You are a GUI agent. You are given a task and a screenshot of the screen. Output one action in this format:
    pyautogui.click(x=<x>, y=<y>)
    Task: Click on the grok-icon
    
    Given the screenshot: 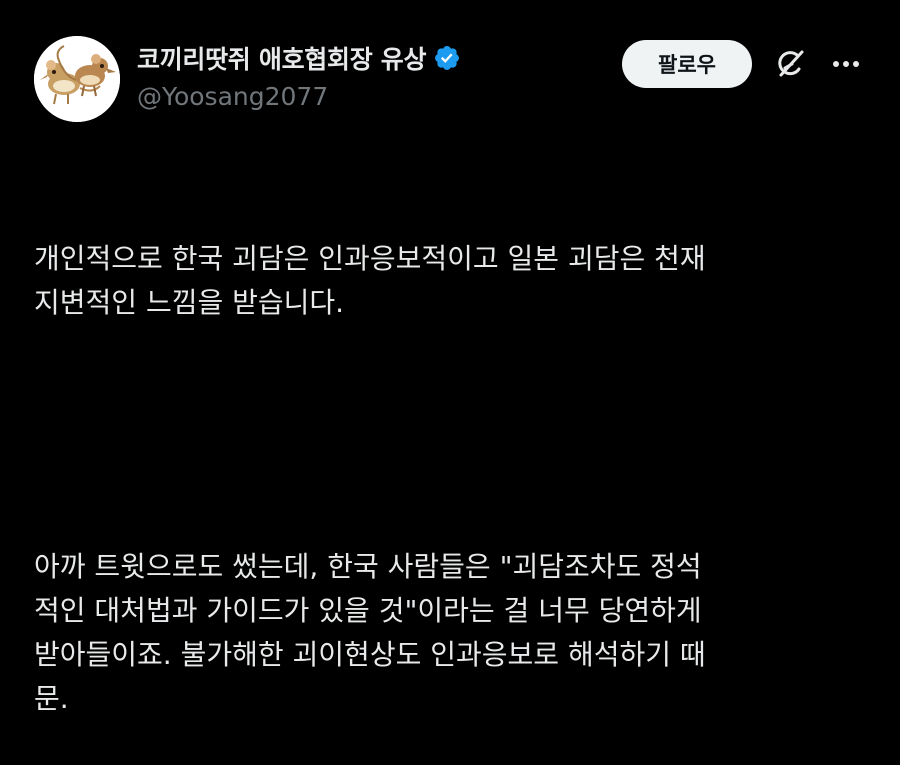 What is the action you would take?
    pyautogui.click(x=790, y=64)
    